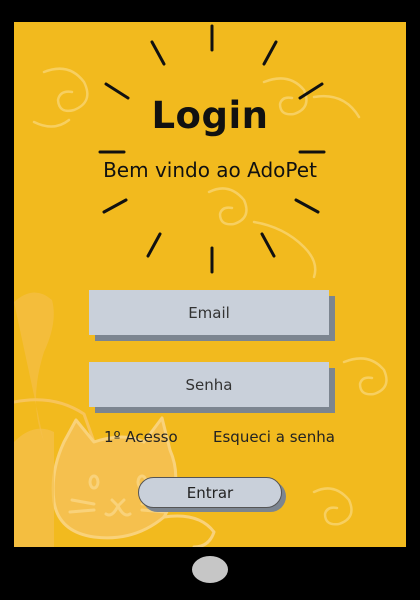 The image size is (420, 600). I want to click on welcome-subtitle: Bem vindo ao AdoPet, so click(210, 170).